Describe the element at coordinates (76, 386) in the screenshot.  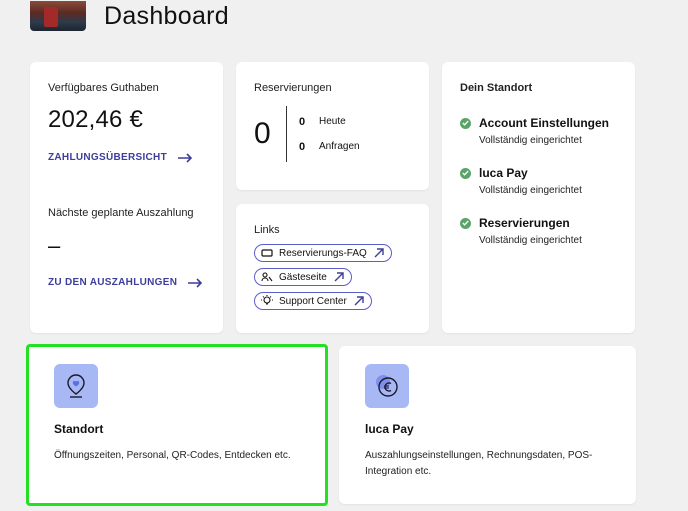
I see `location-pin-icon` at that location.